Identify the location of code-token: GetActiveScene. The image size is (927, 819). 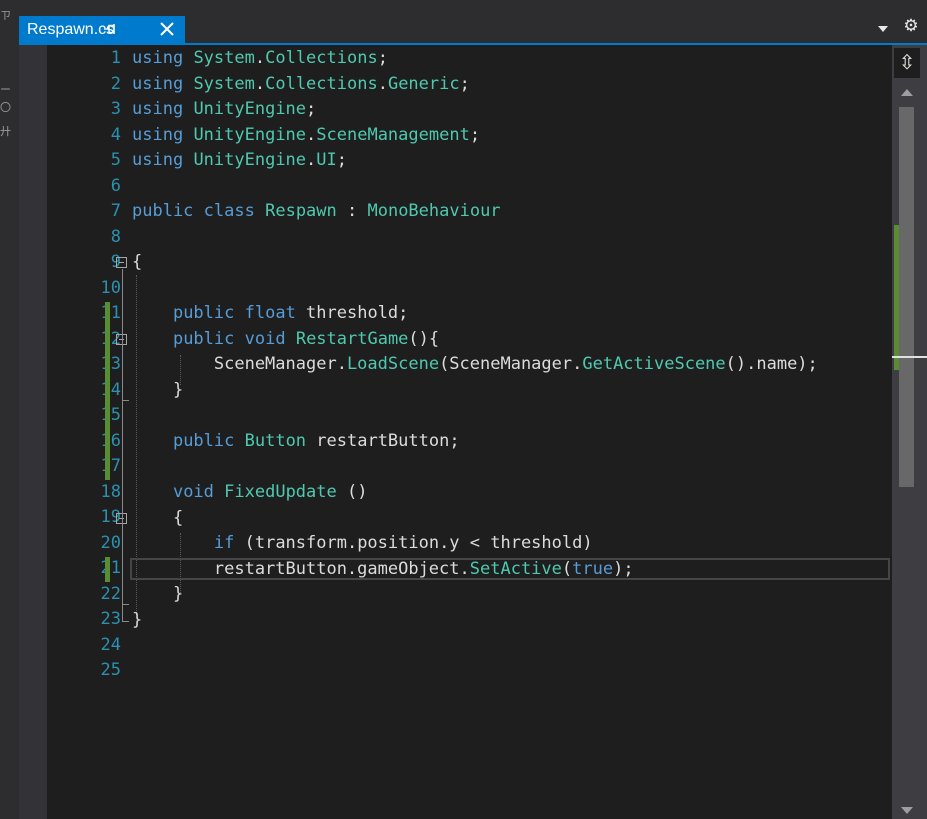
(654, 364).